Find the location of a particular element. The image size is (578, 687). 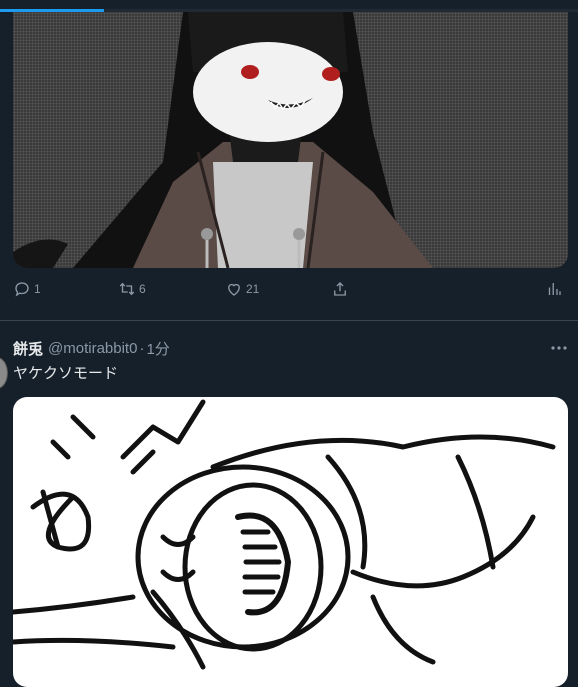

reply-count: 1 is located at coordinates (37, 289).